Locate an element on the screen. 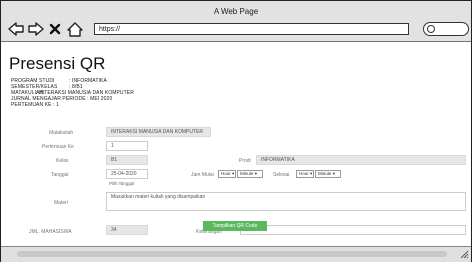 This screenshot has height=262, width=472. prodi-field: INFORMATIKA is located at coordinates (361, 160).